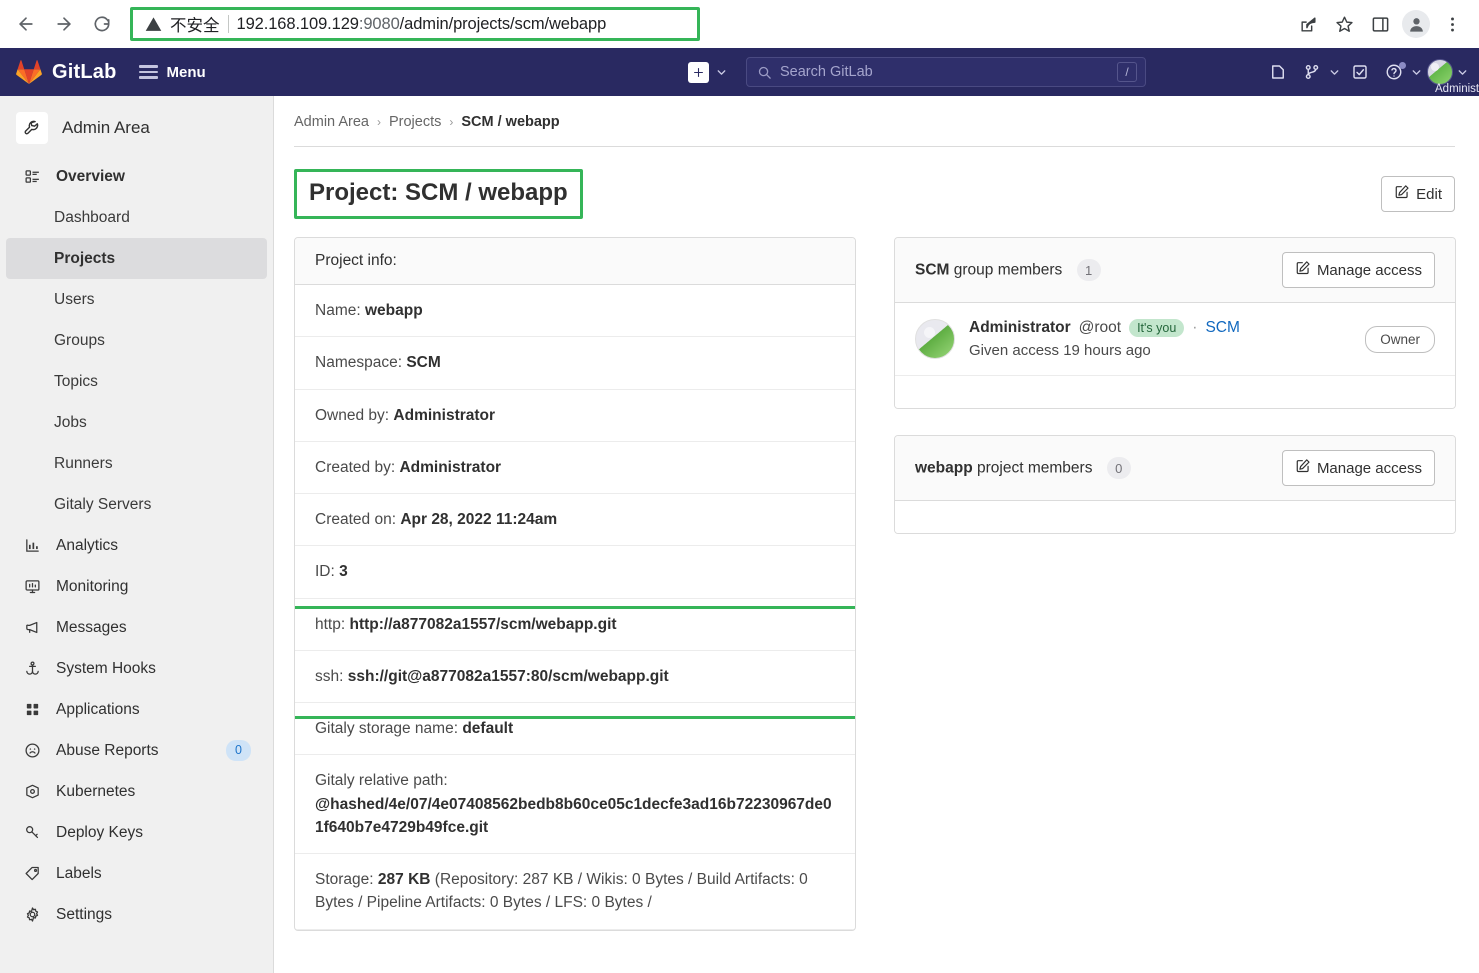 The width and height of the screenshot is (1479, 973). What do you see at coordinates (1452, 24) in the screenshot?
I see `browser-menu-icon` at bounding box center [1452, 24].